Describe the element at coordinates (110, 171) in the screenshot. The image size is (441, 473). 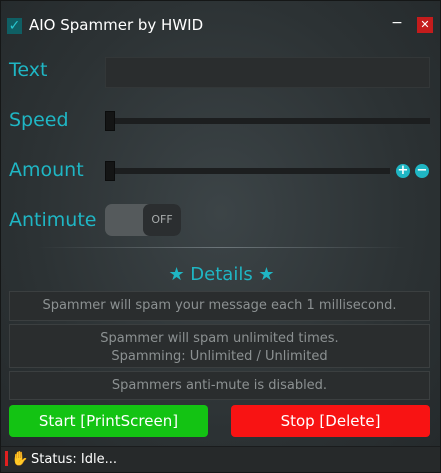
I see `amount-slider-thumb` at that location.